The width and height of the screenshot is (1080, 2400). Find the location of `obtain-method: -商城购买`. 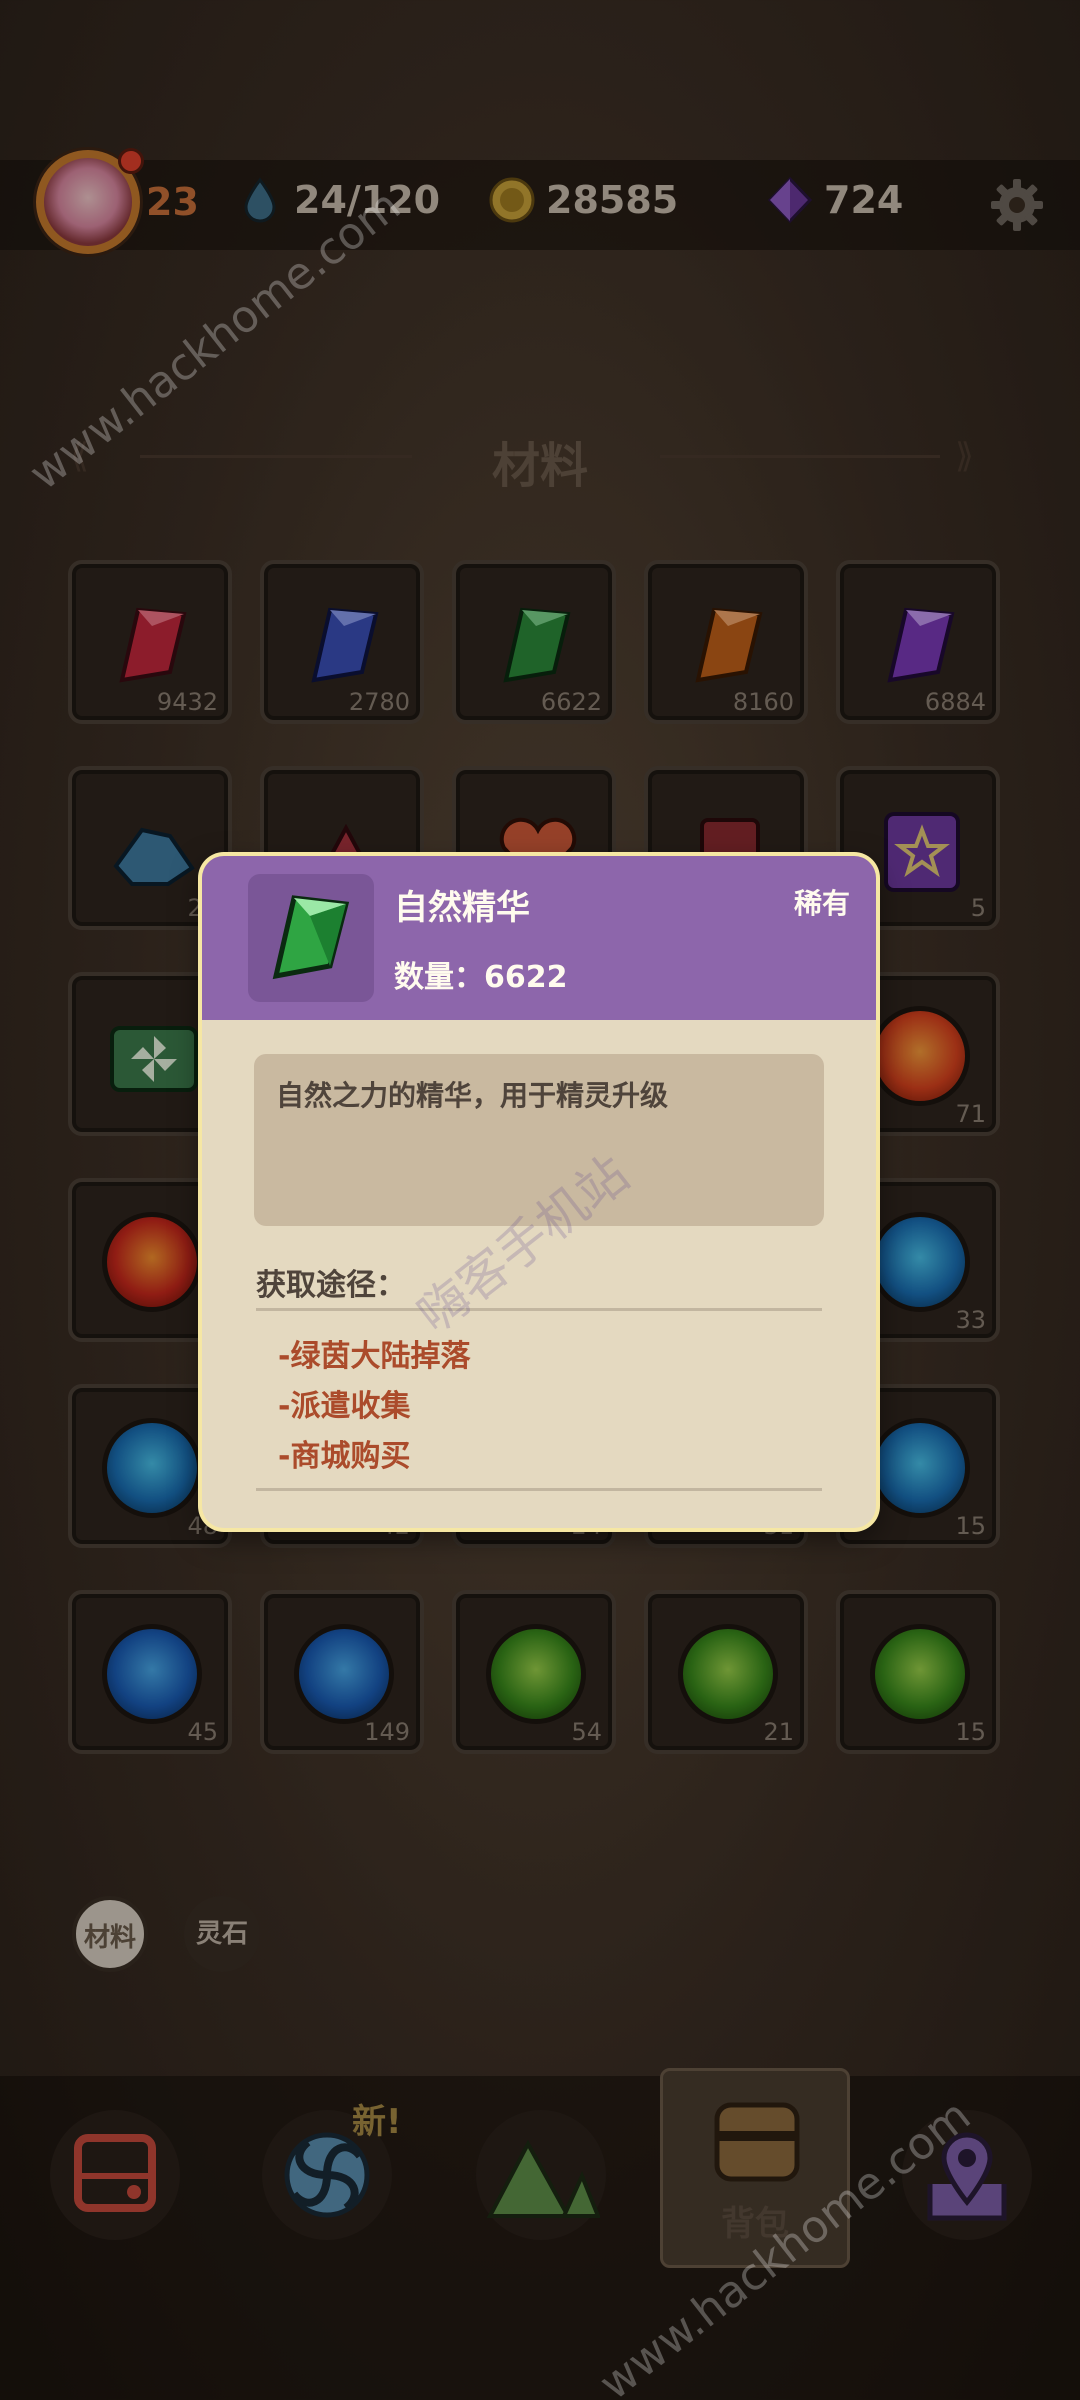

obtain-method: -商城购买 is located at coordinates (374, 1457).